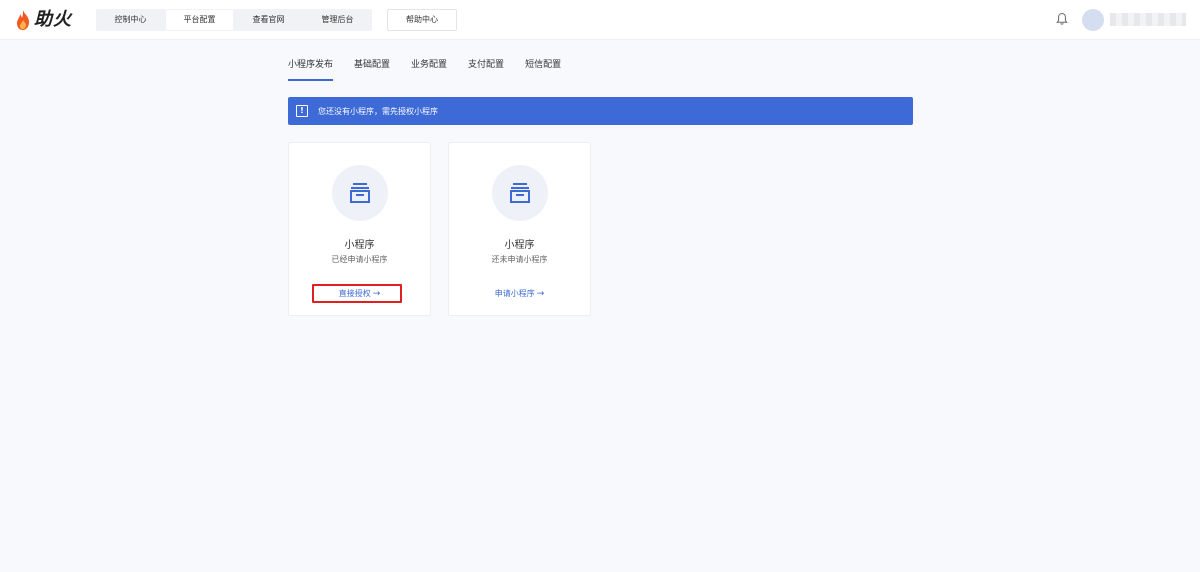  What do you see at coordinates (311, 70) in the screenshot?
I see `tab-miniprogram-publish: 小程序发布` at bounding box center [311, 70].